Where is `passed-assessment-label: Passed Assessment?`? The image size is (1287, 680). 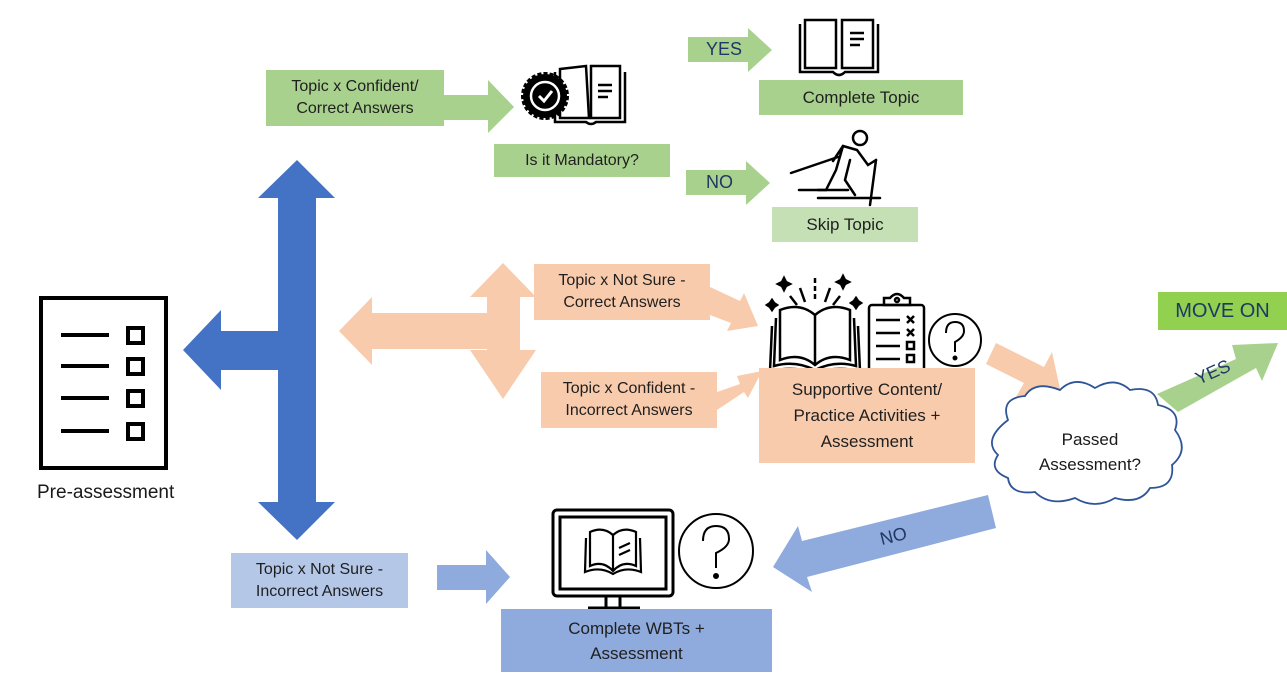
passed-assessment-label: Passed Assessment? is located at coordinates (1090, 452).